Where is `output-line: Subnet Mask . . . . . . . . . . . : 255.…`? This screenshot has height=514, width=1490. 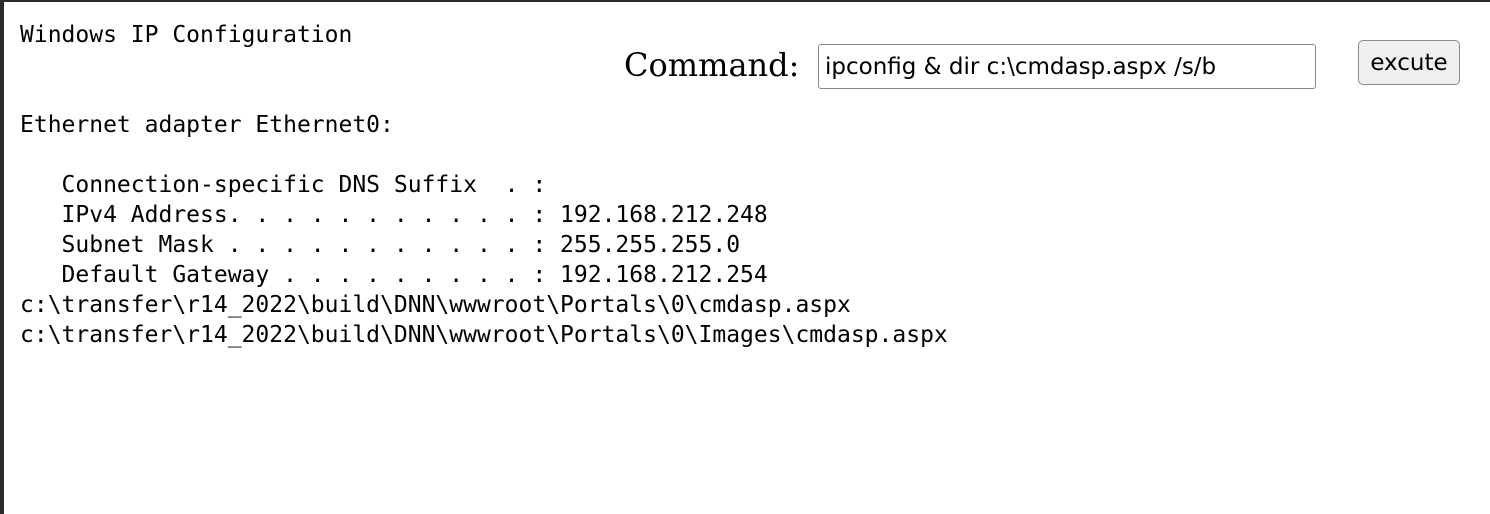
output-line: Subnet Mask . . . . . . . . . . . : 255.… is located at coordinates (380, 245).